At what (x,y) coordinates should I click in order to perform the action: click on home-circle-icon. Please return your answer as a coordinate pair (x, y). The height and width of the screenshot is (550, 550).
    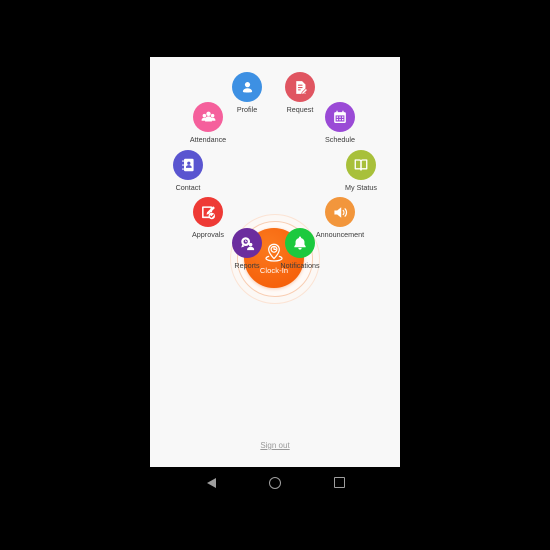
    Looking at the image, I should click on (275, 482).